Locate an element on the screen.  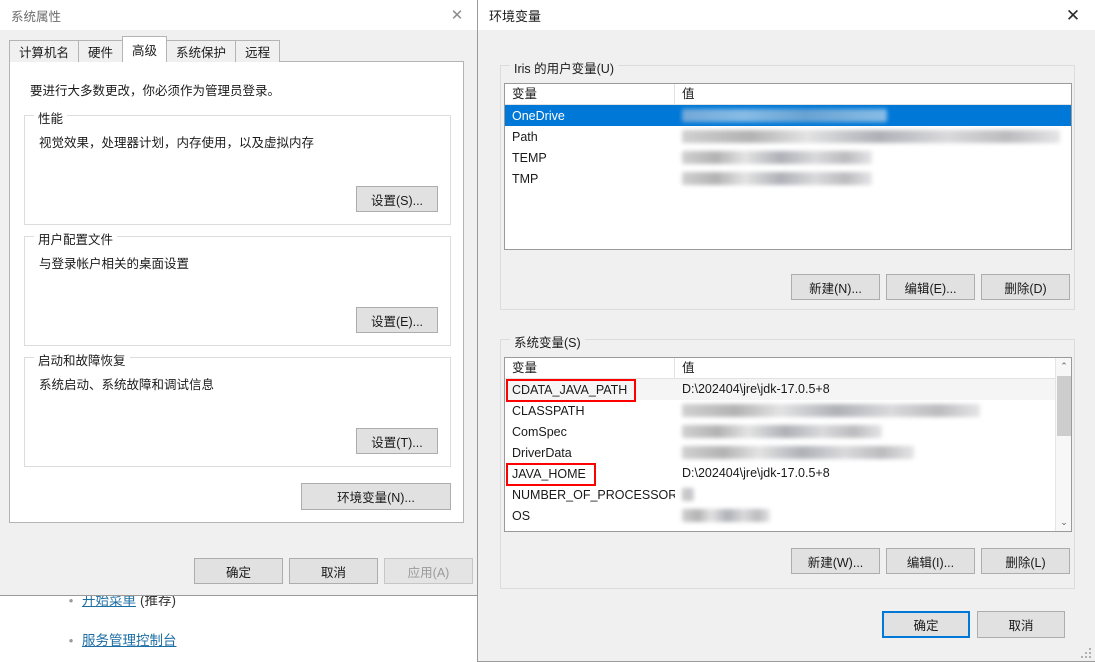
system-variable-delete-button: 删除(L) is located at coordinates (1025, 561).